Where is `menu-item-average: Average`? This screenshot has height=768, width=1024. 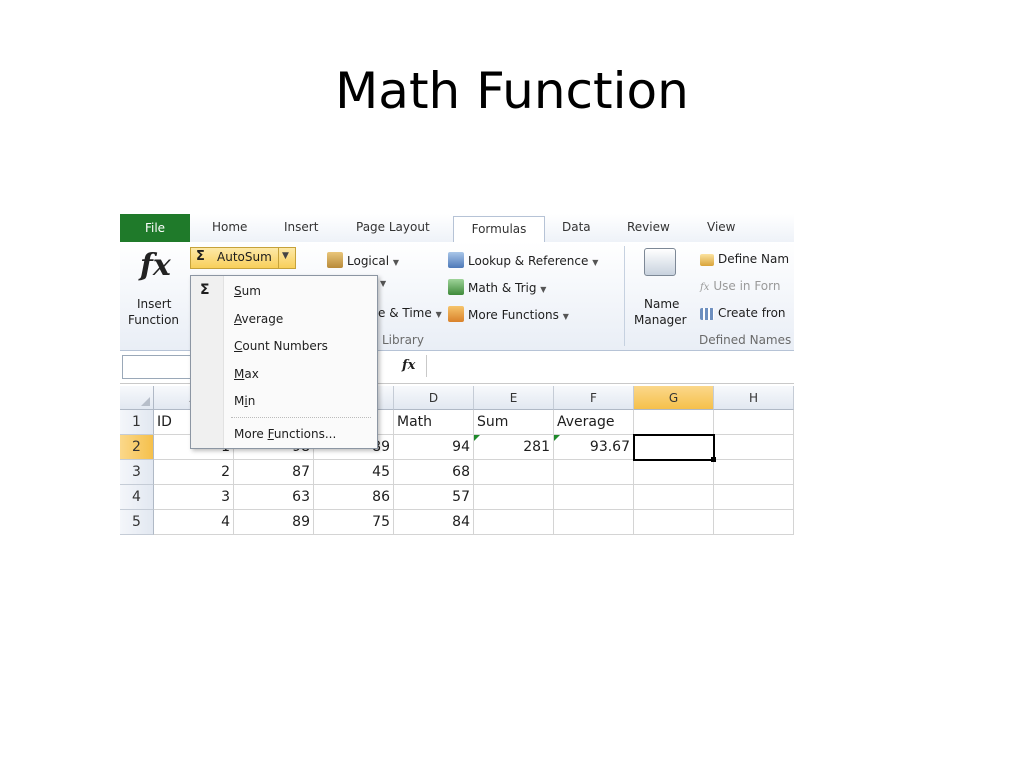 menu-item-average: Average is located at coordinates (258, 319).